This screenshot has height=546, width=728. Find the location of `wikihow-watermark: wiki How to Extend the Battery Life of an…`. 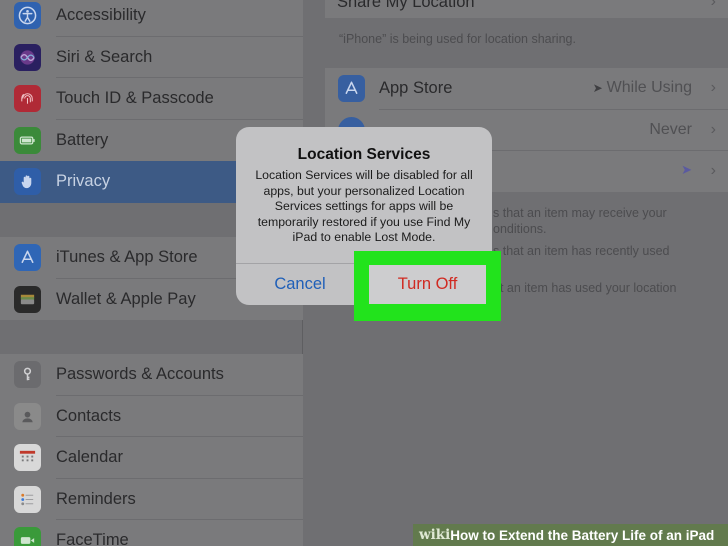

wikihow-watermark: wiki How to Extend the Battery Life of an… is located at coordinates (570, 535).